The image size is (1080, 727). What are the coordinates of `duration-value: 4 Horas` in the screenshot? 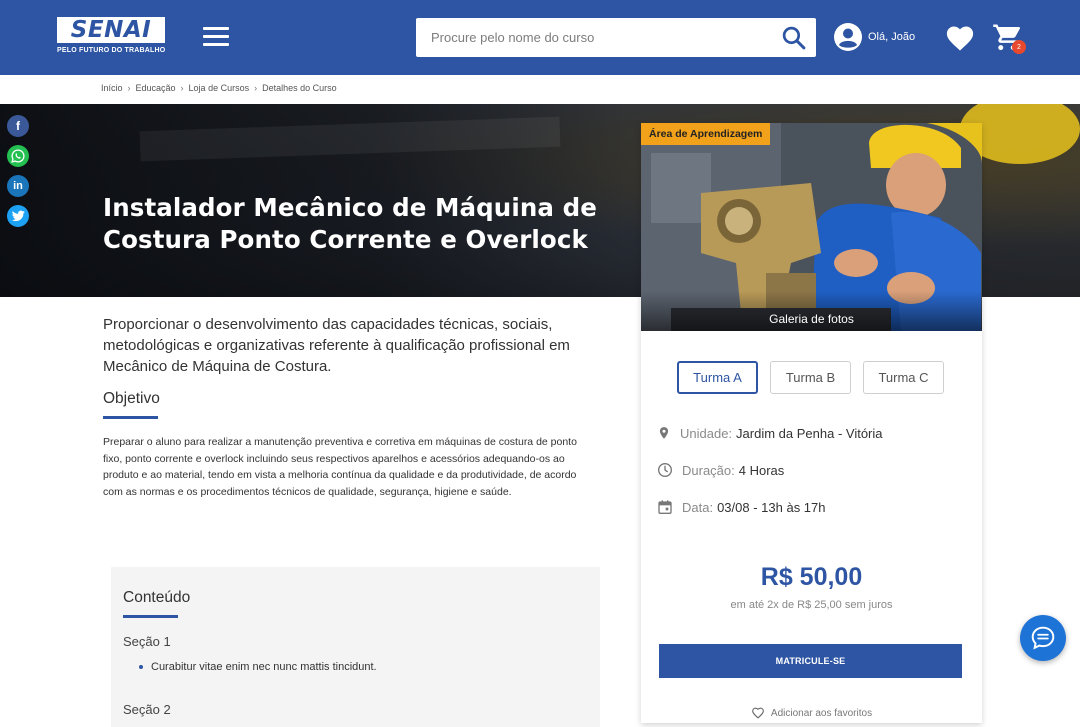 It's located at (761, 470).